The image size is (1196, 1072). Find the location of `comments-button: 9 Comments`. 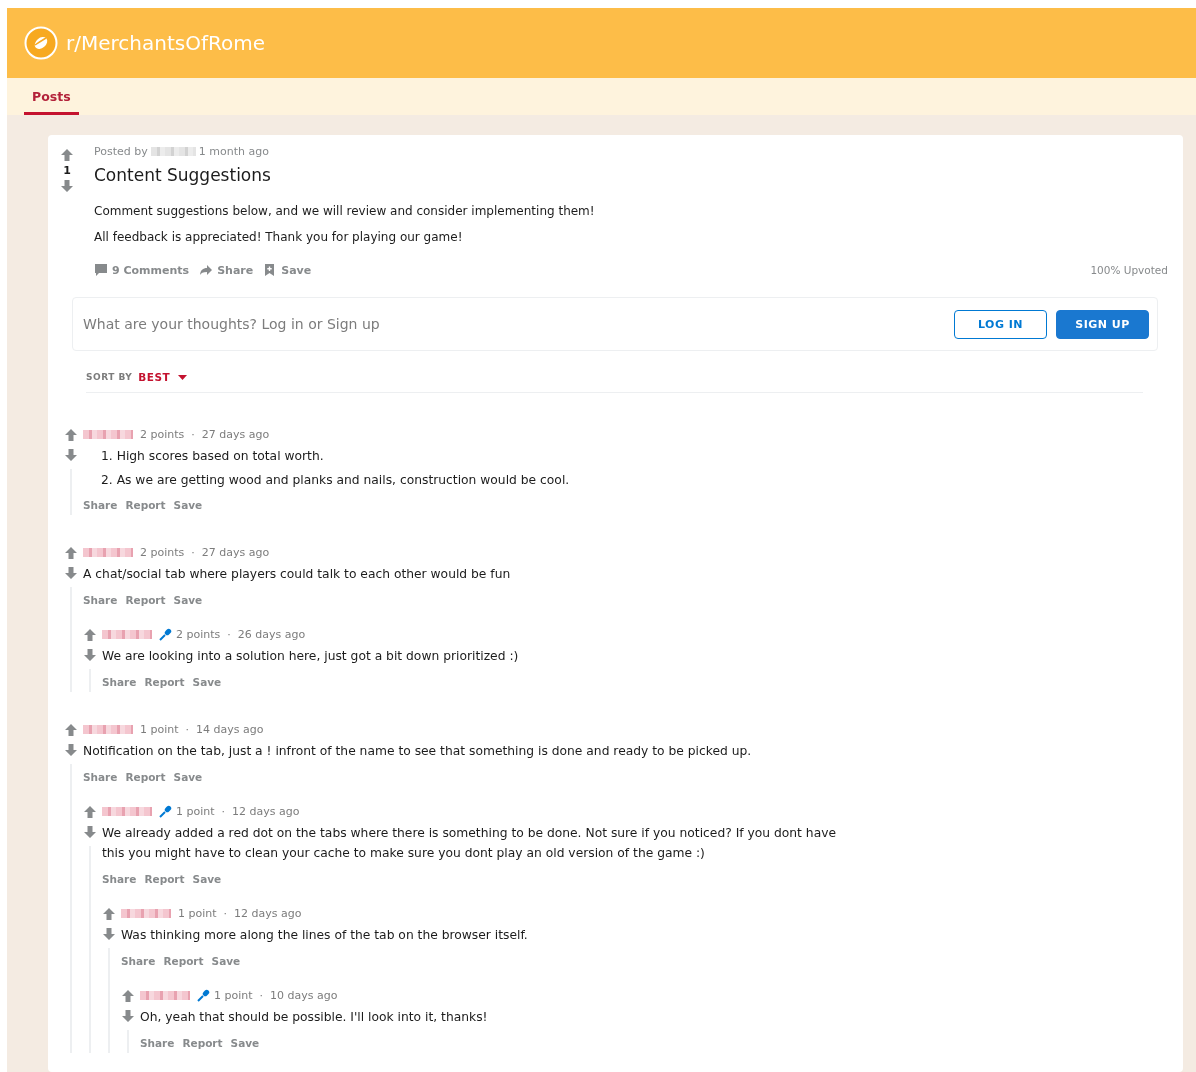

comments-button: 9 Comments is located at coordinates (142, 270).